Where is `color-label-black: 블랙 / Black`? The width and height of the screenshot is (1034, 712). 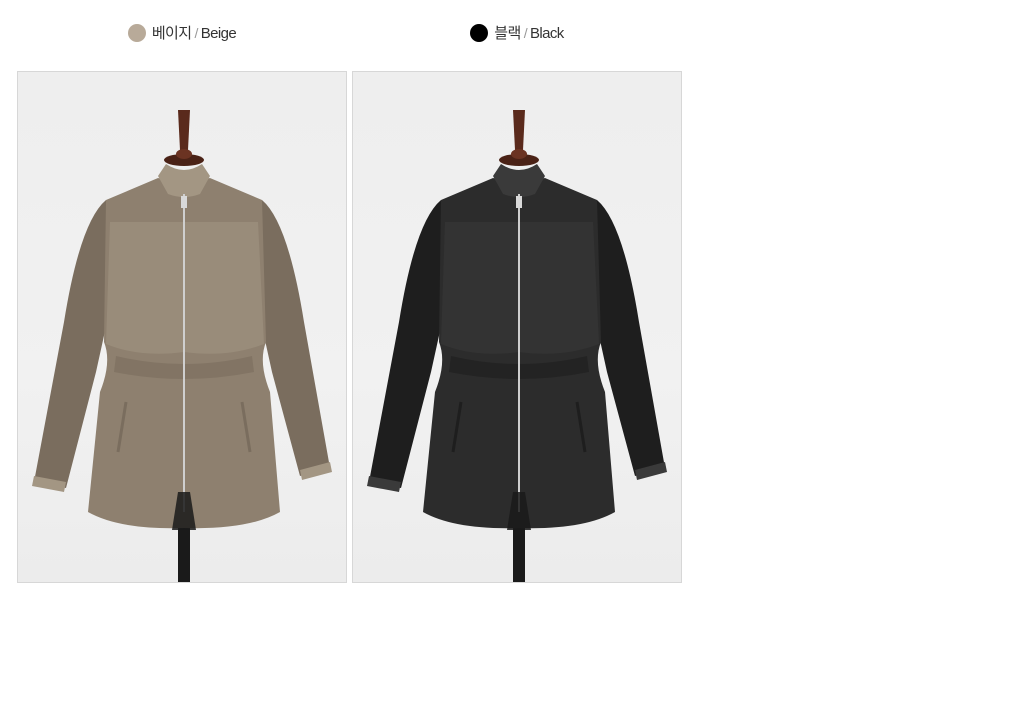
color-label-black: 블랙 / Black is located at coordinates (517, 34).